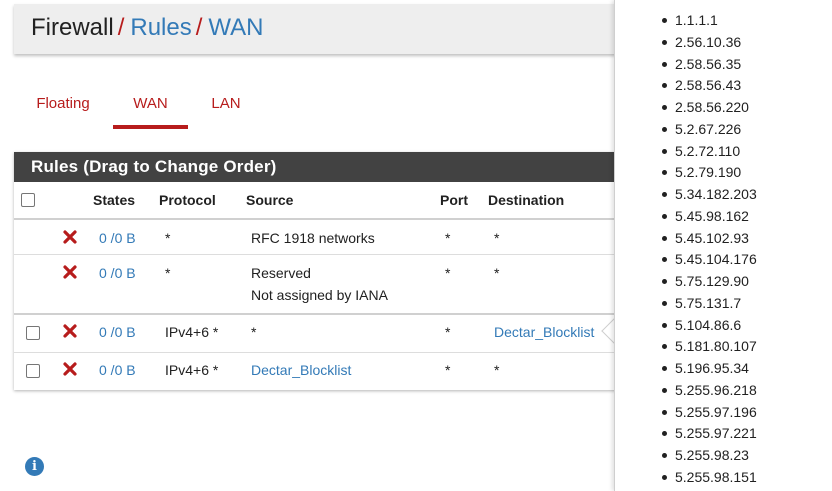  What do you see at coordinates (709, 88) in the screenshot?
I see `list-item: 2.58.56.43` at bounding box center [709, 88].